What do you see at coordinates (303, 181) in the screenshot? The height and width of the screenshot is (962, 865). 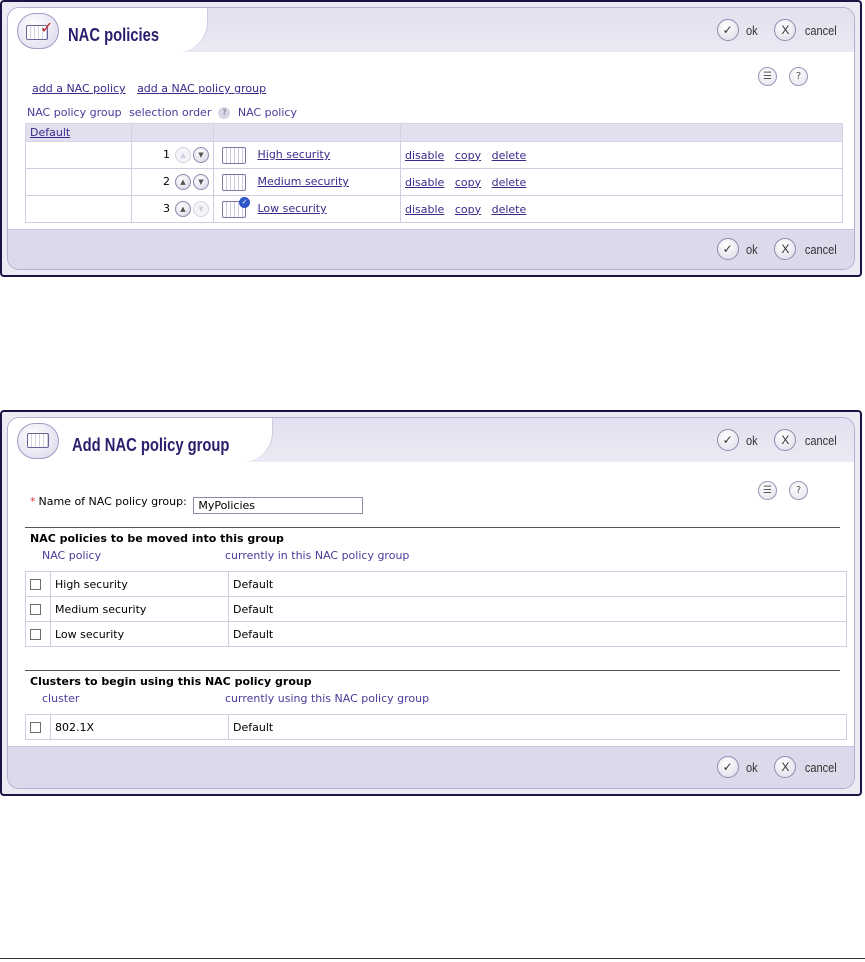 I see `policy-link: Medium security` at bounding box center [303, 181].